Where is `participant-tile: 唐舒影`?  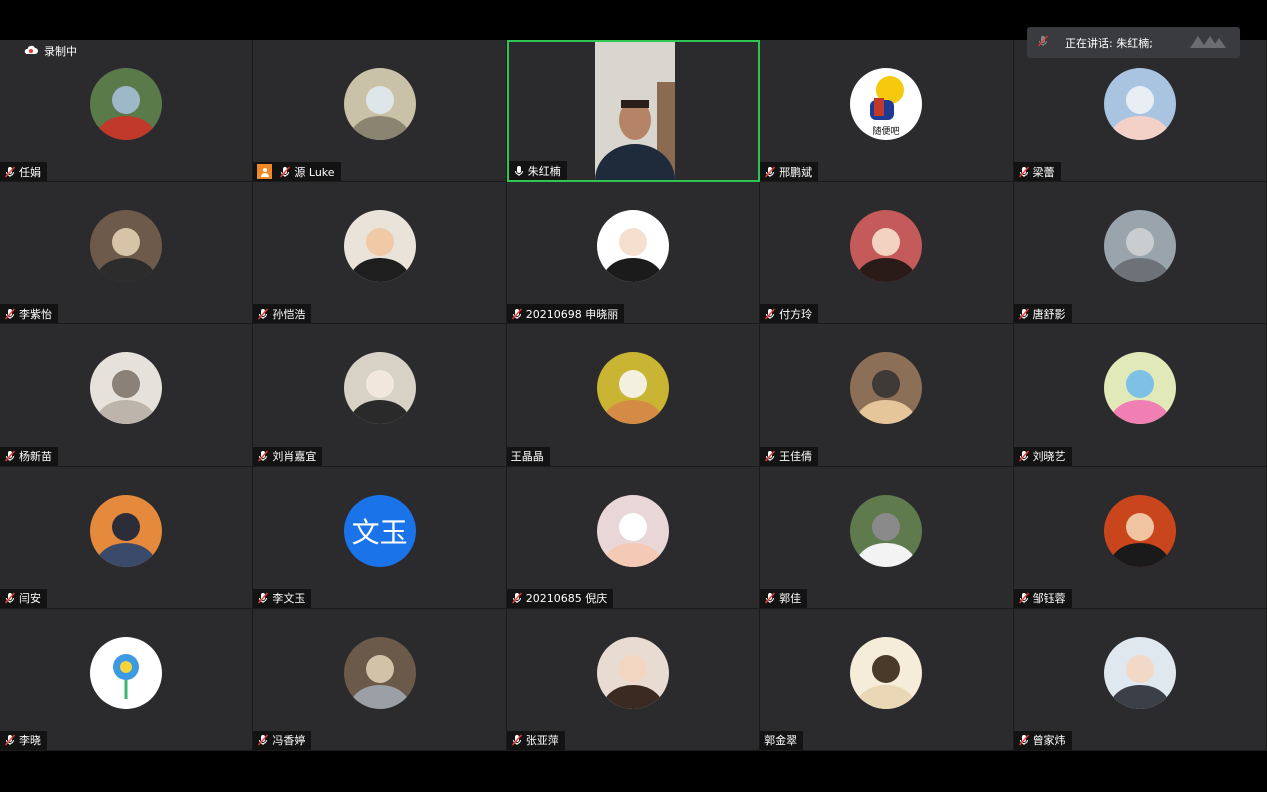 participant-tile: 唐舒影 is located at coordinates (1140, 253).